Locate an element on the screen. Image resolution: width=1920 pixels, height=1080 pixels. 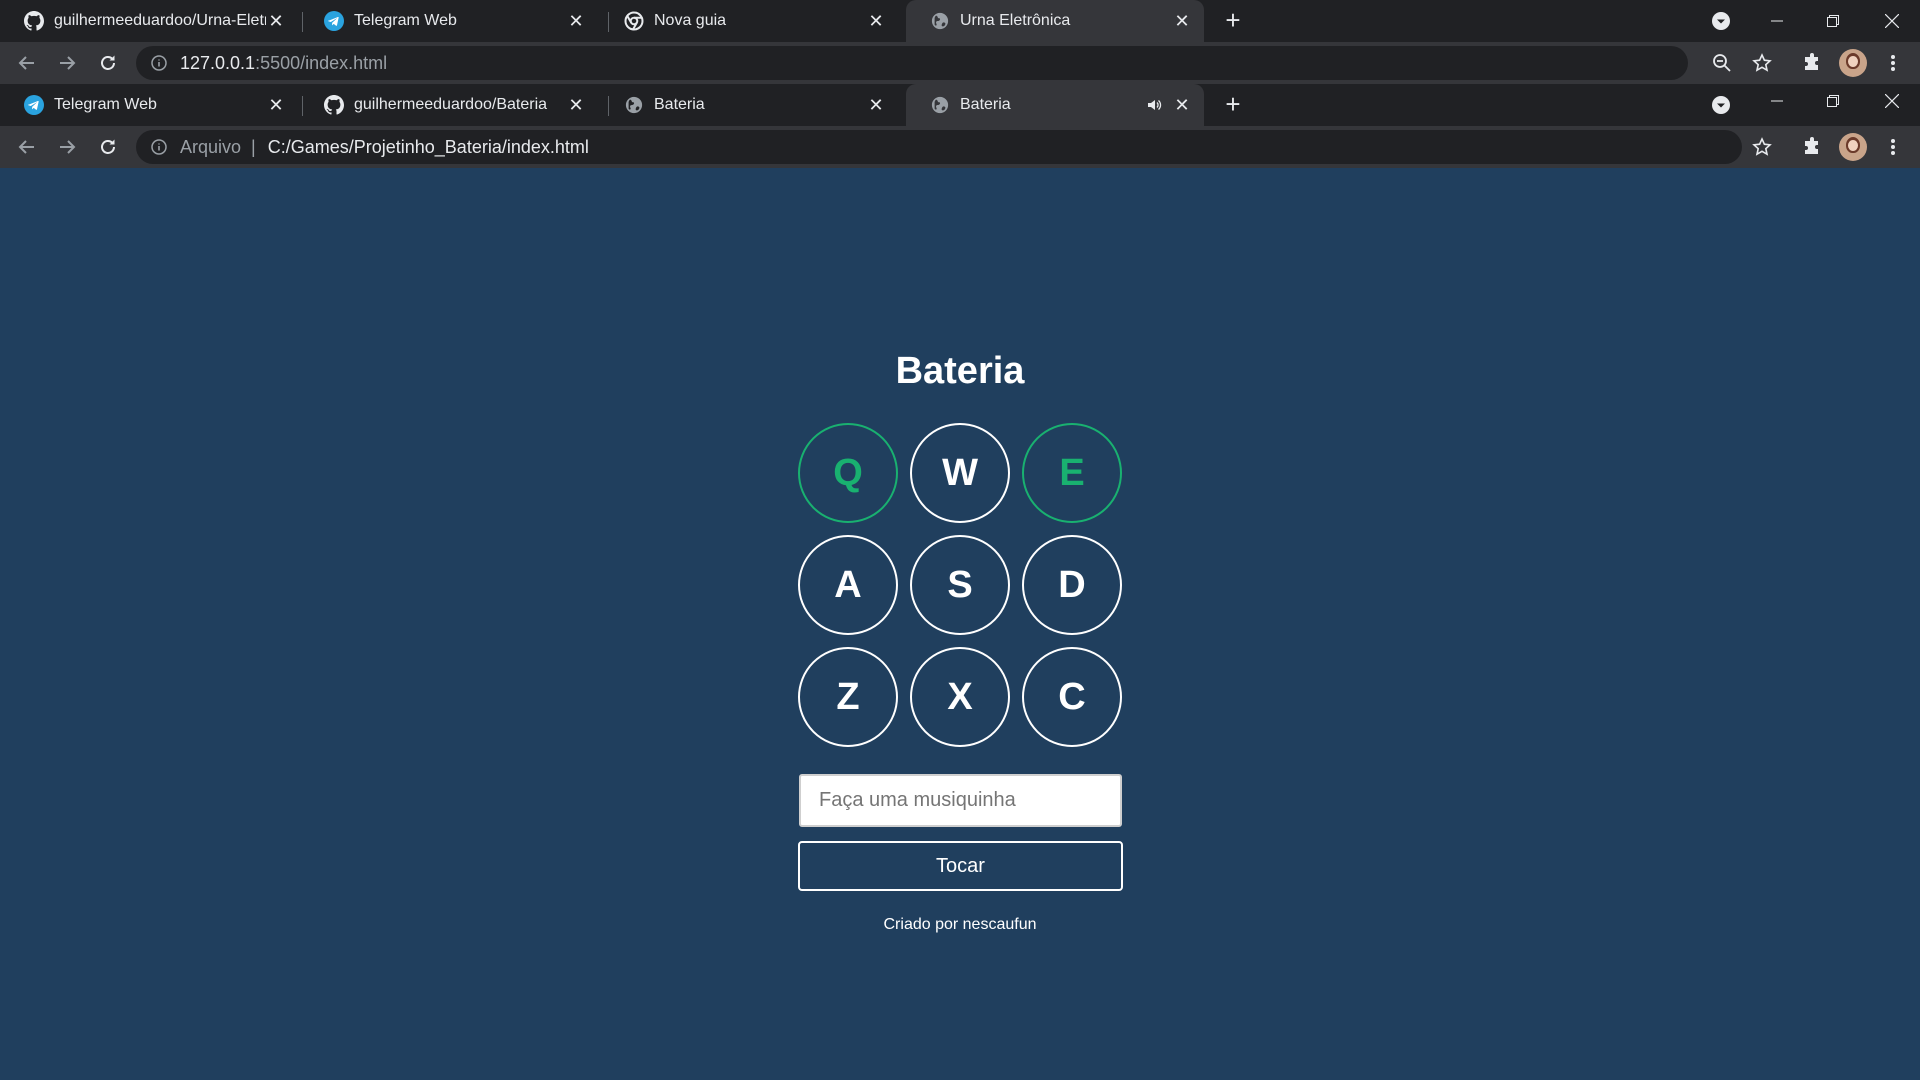
drum-key-q: Q is located at coordinates (848, 473).